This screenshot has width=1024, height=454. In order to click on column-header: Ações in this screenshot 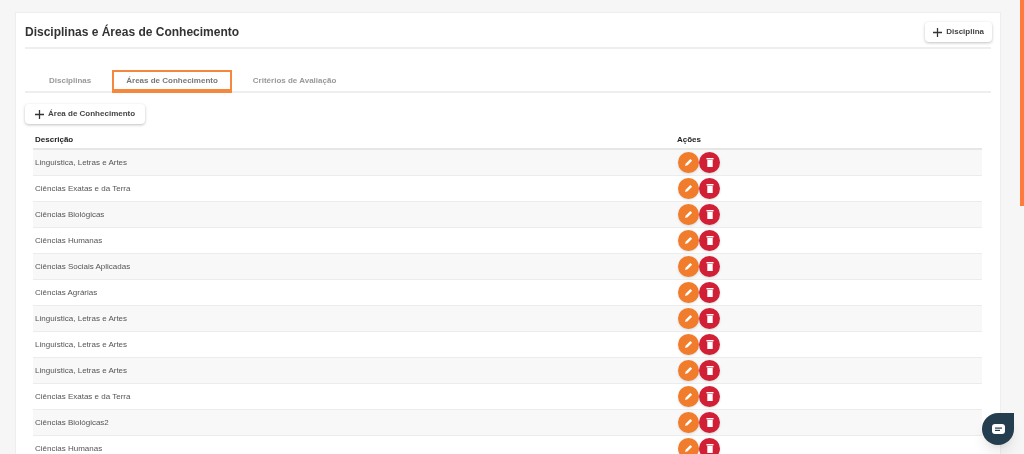, I will do `click(689, 140)`.